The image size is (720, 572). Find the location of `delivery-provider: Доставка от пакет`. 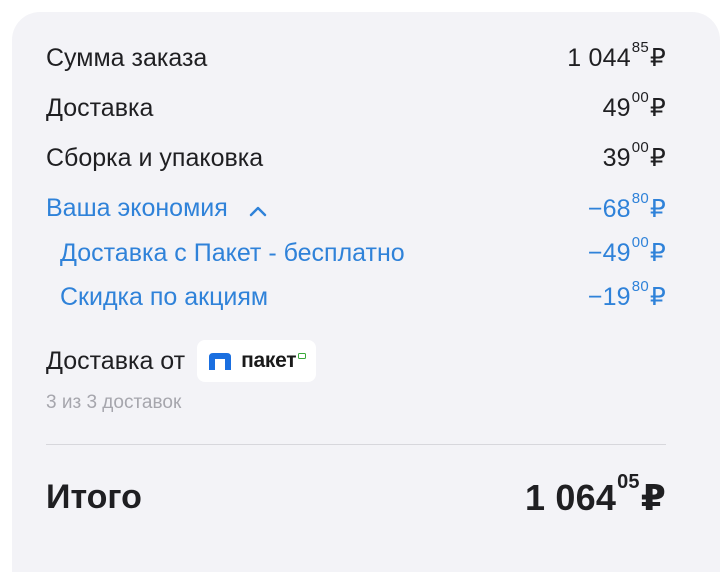

delivery-provider: Доставка от пакет is located at coordinates (181, 361).